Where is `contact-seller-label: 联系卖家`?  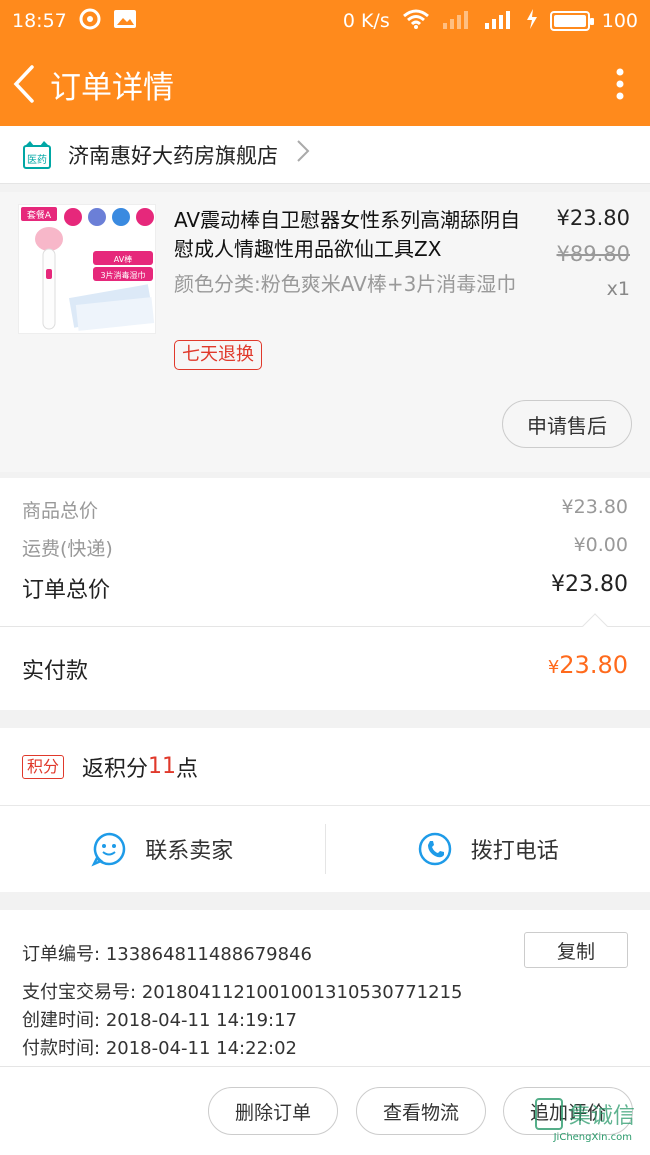 contact-seller-label: 联系卖家 is located at coordinates (189, 851).